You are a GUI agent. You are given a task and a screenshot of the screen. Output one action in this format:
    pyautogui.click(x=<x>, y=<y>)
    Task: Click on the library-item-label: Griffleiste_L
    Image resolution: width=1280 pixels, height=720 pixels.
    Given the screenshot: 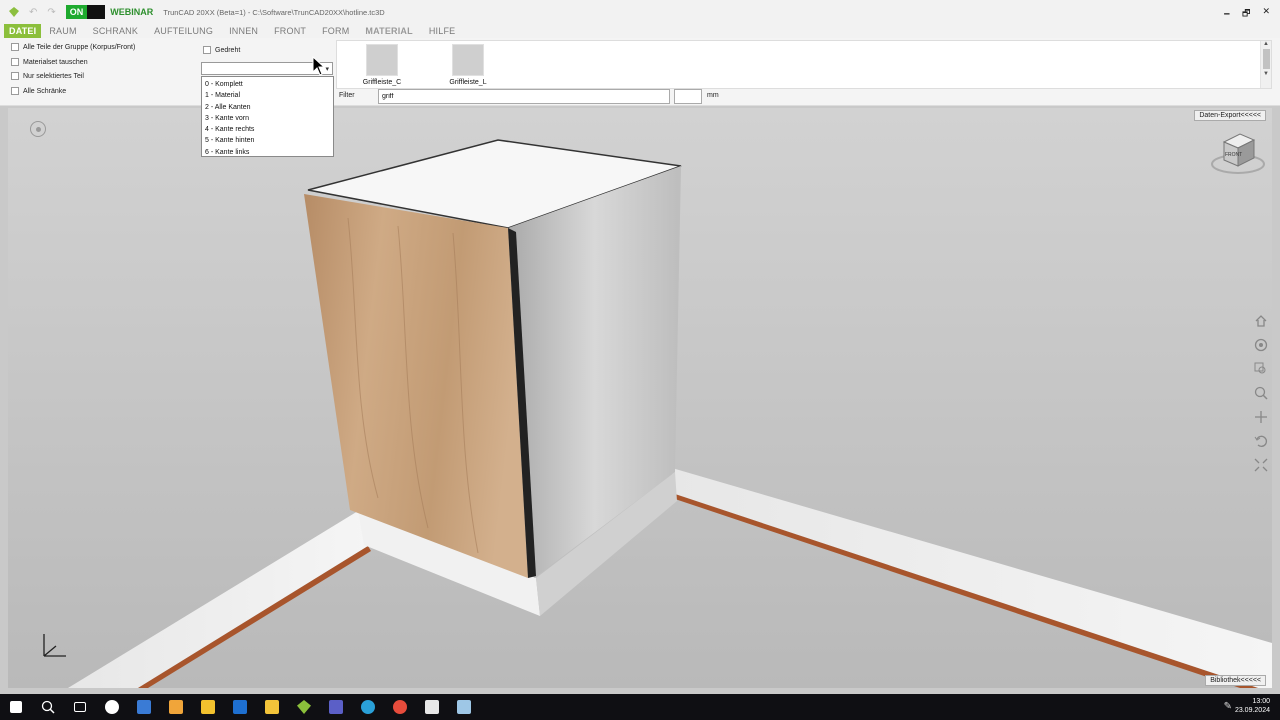 What is the action you would take?
    pyautogui.click(x=468, y=82)
    